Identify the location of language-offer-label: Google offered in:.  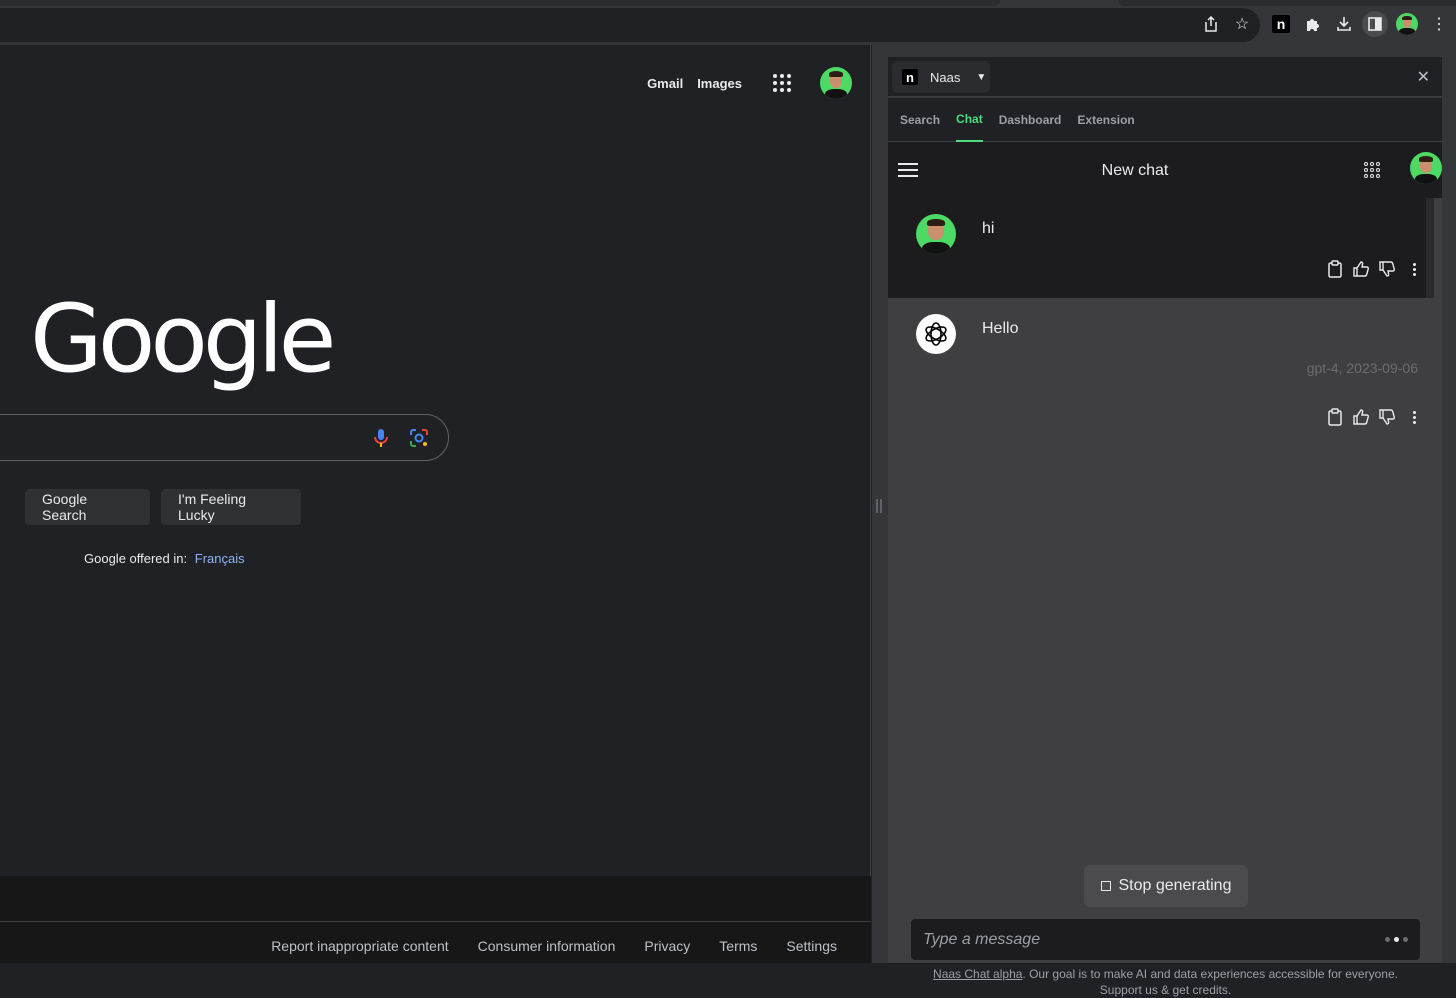
(136, 558).